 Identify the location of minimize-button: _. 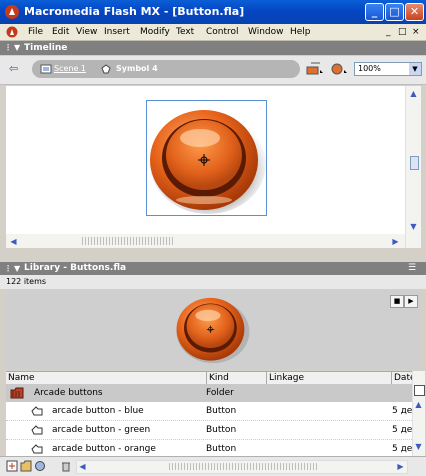
(374, 12).